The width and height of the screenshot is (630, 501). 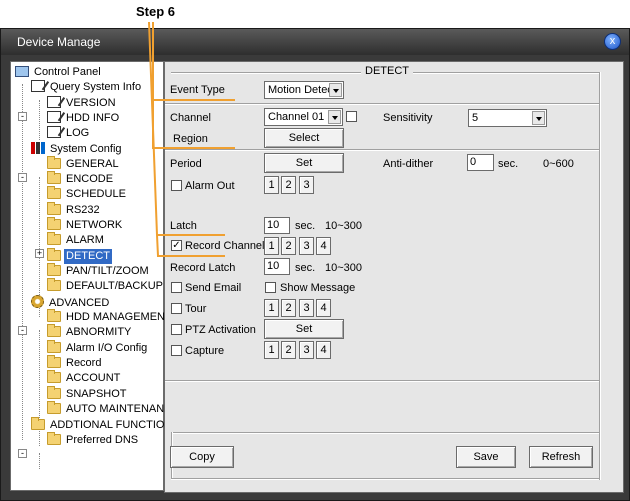 What do you see at coordinates (191, 139) in the screenshot?
I see `step-annotation-lines` at bounding box center [191, 139].